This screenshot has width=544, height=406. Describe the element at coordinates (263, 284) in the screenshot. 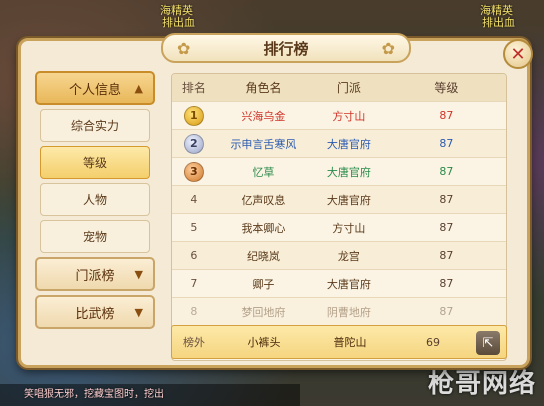

I see `player-name: 卿子` at that location.